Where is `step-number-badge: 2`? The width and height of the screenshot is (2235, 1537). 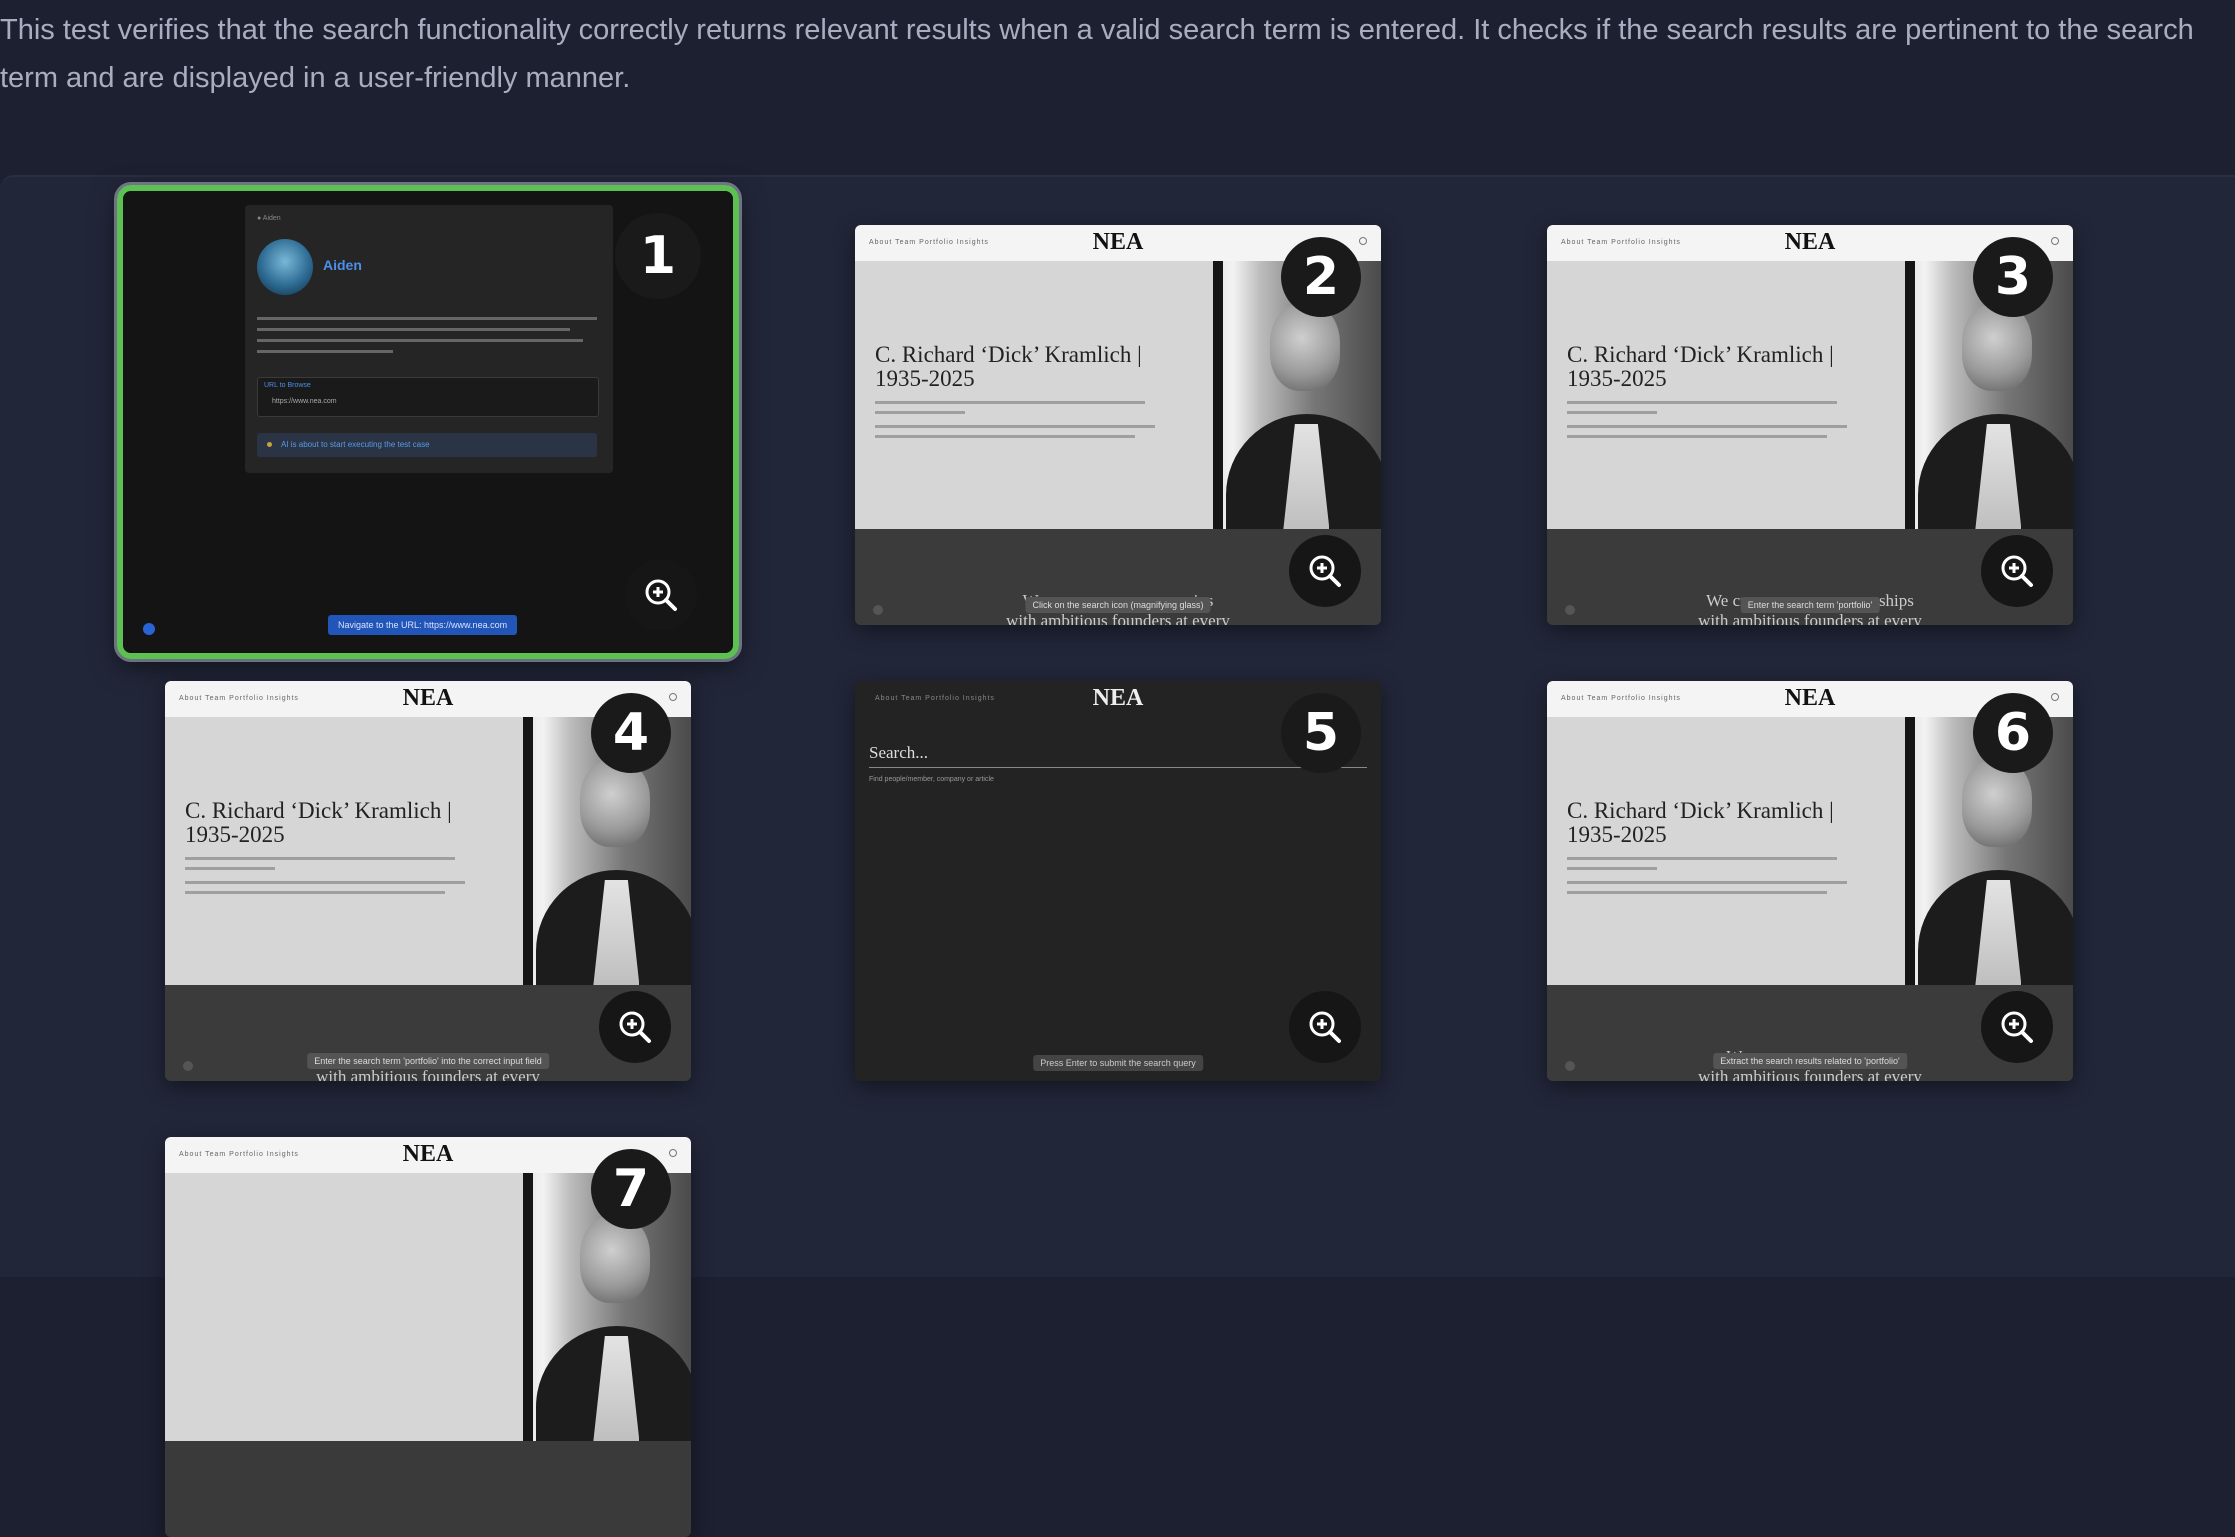 step-number-badge: 2 is located at coordinates (1321, 277).